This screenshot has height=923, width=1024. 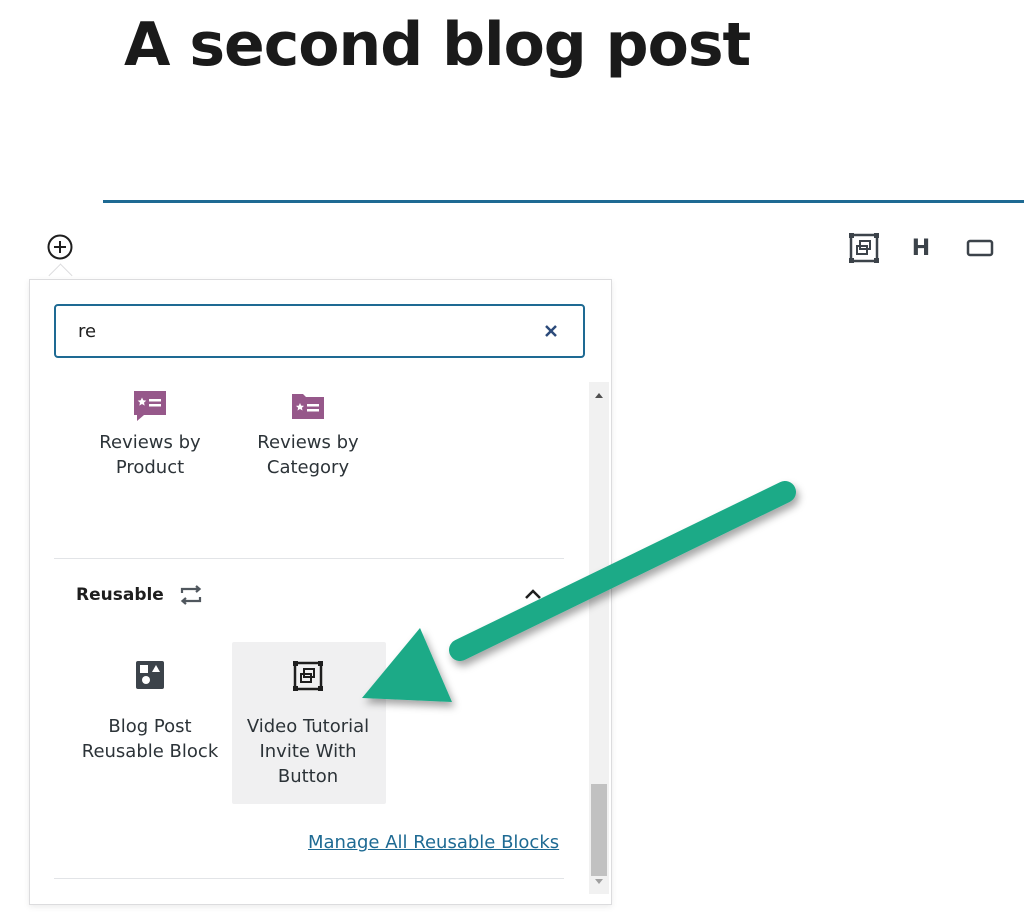 What do you see at coordinates (308, 406) in the screenshot?
I see `review-category-icon` at bounding box center [308, 406].